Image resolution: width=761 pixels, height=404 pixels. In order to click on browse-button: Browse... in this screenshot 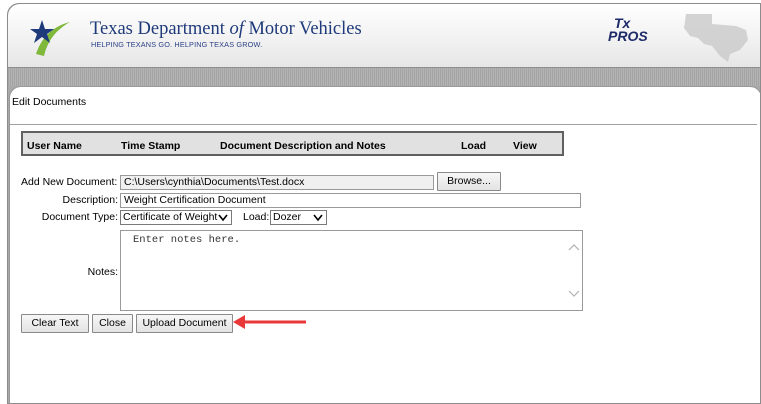, I will do `click(469, 181)`.